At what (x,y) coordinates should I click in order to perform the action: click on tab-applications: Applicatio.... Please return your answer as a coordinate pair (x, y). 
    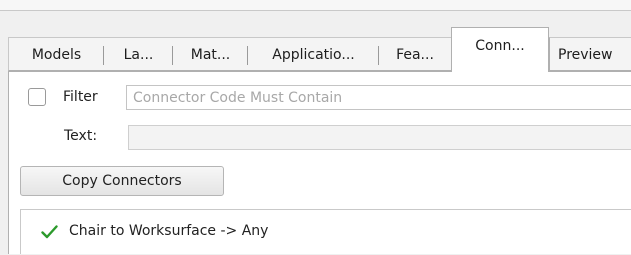
    Looking at the image, I should click on (313, 54).